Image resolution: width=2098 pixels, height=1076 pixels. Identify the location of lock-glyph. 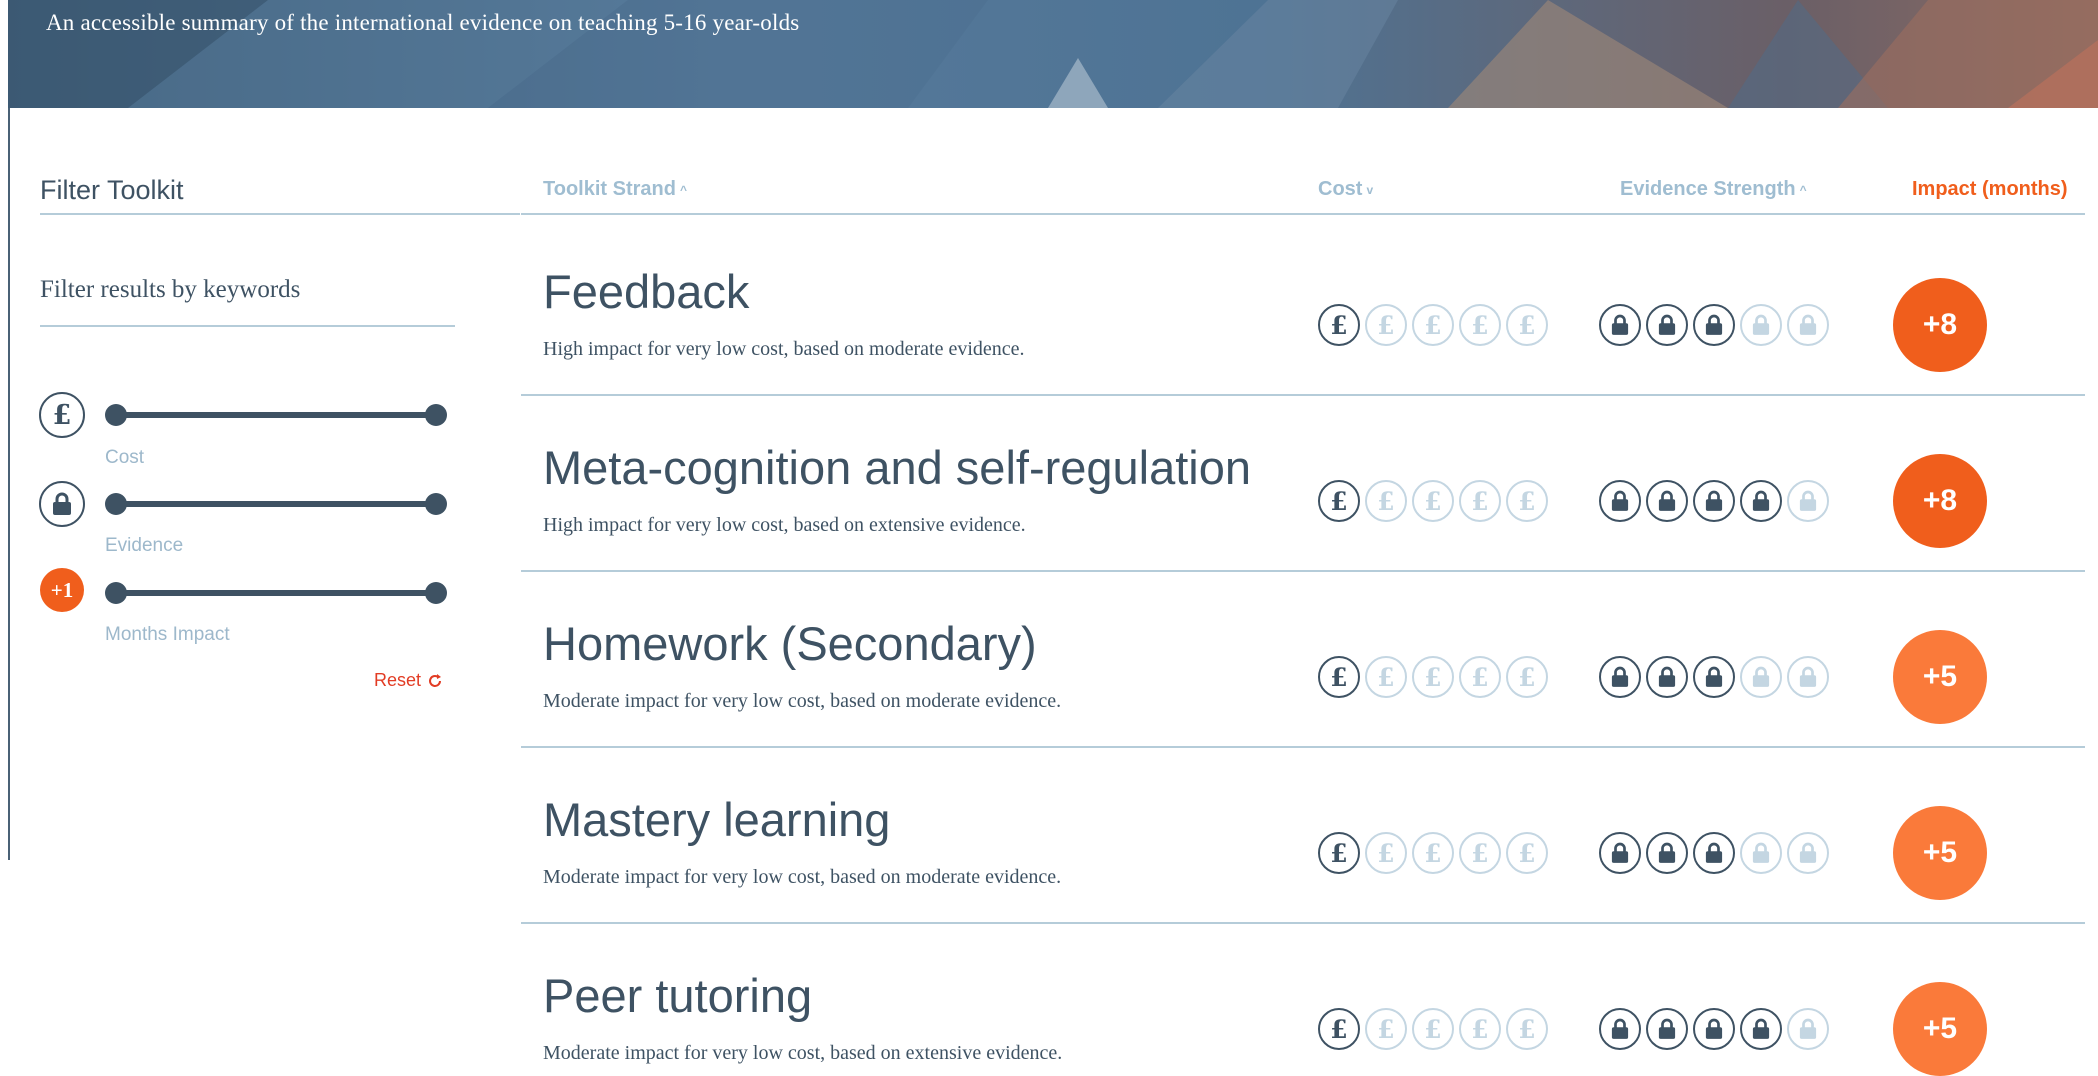
(62, 503).